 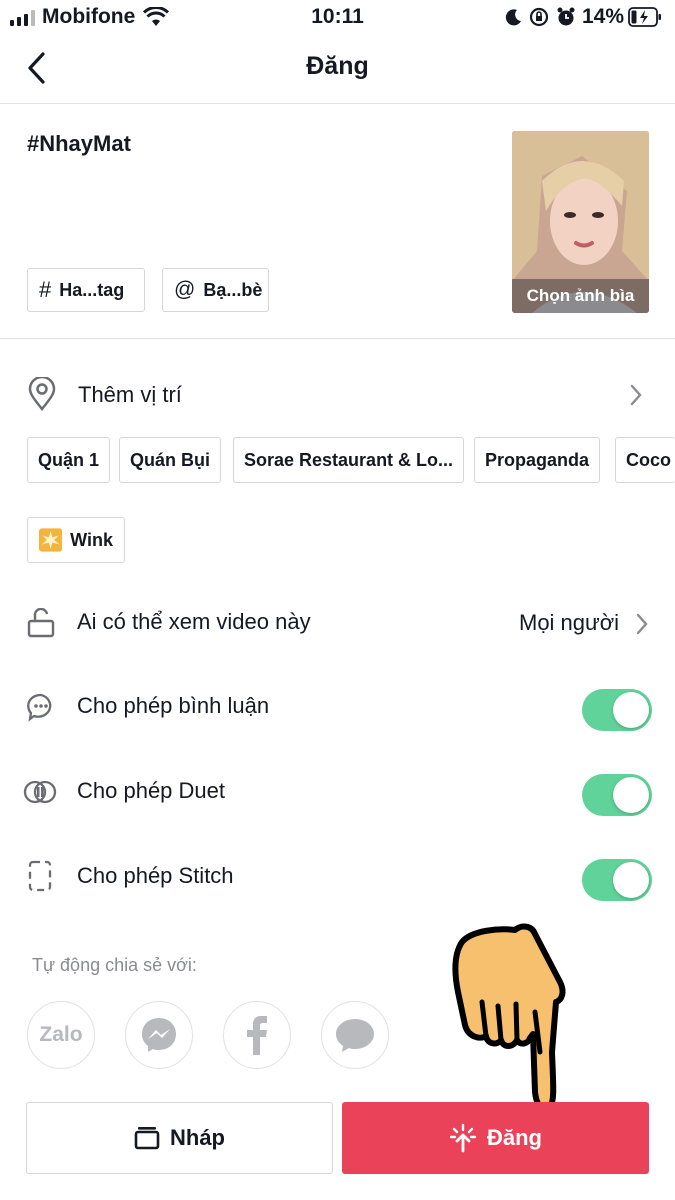 I want to click on messenger-share-button, so click(x=159, y=1035).